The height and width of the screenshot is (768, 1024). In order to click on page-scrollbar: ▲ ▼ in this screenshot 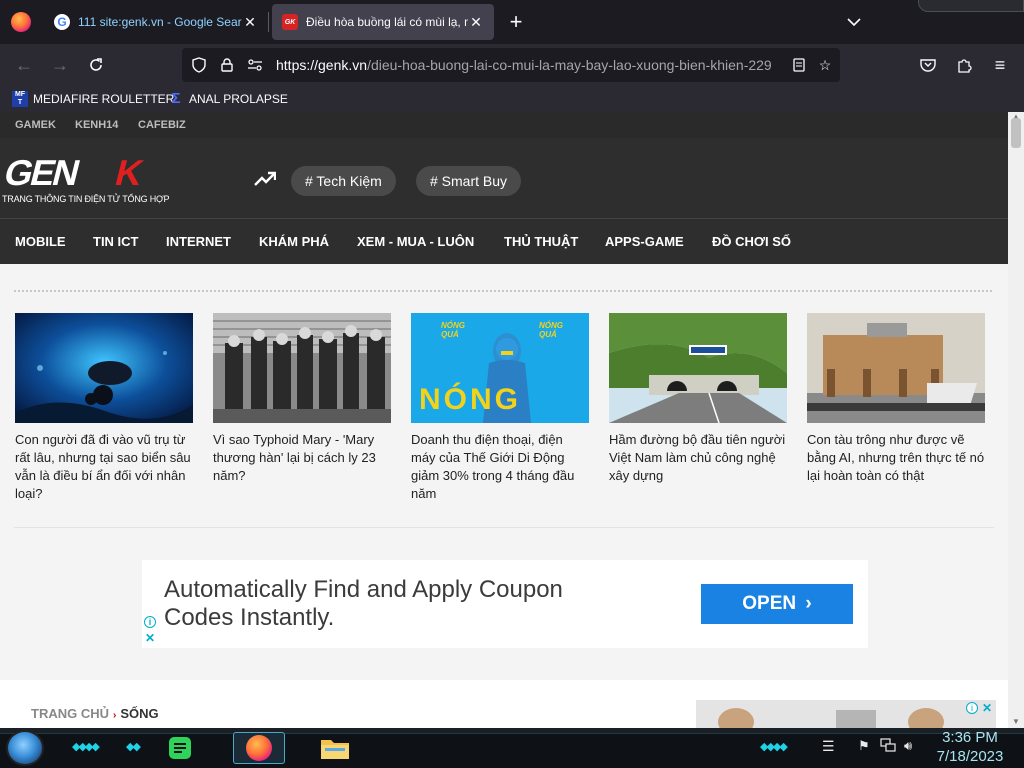, I will do `click(1016, 420)`.